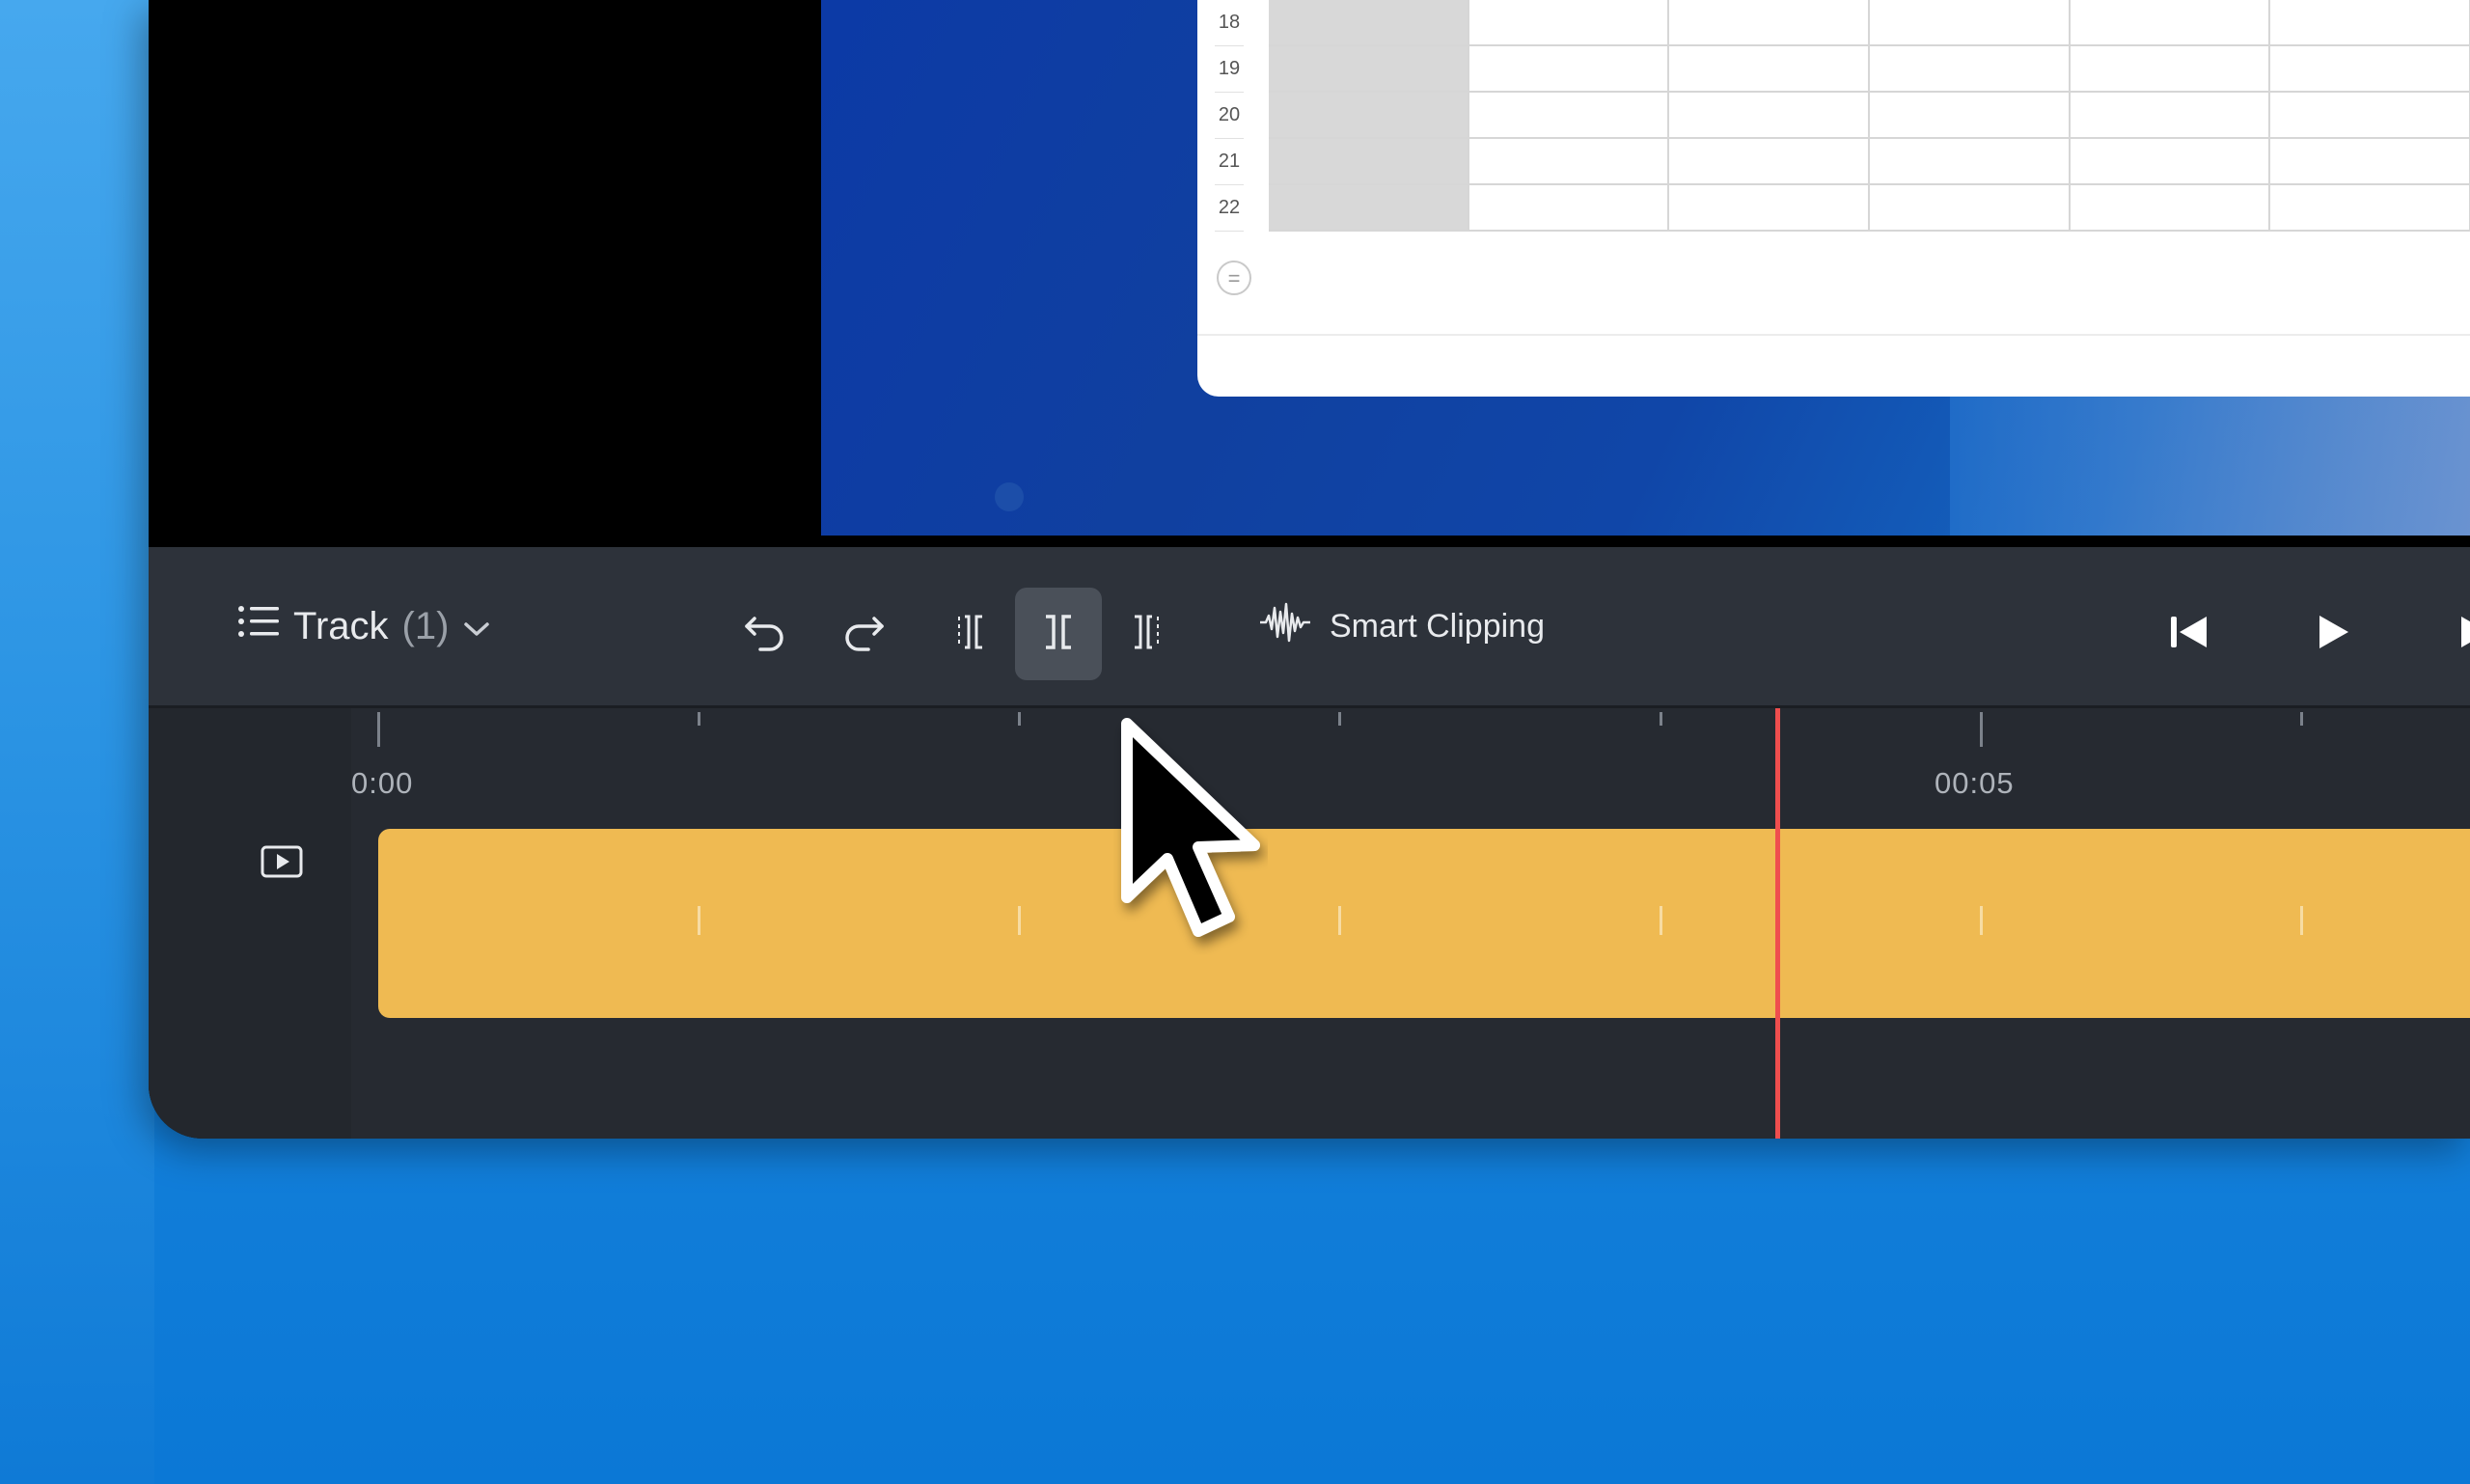 The image size is (2470, 1484). Describe the element at coordinates (1229, 162) in the screenshot. I see `row-number: 21` at that location.